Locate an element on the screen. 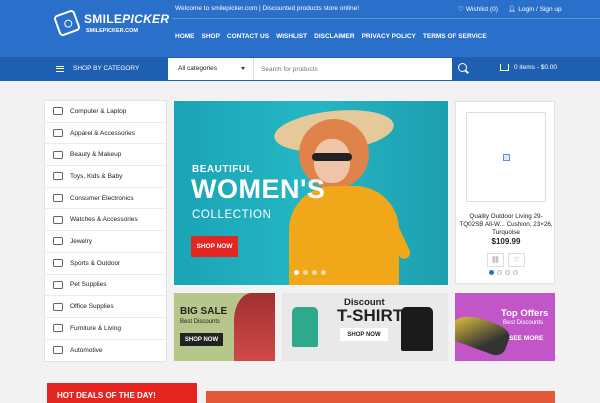 This screenshot has width=600, height=403. hero-shop-now-button: SHOP NOW is located at coordinates (214, 246).